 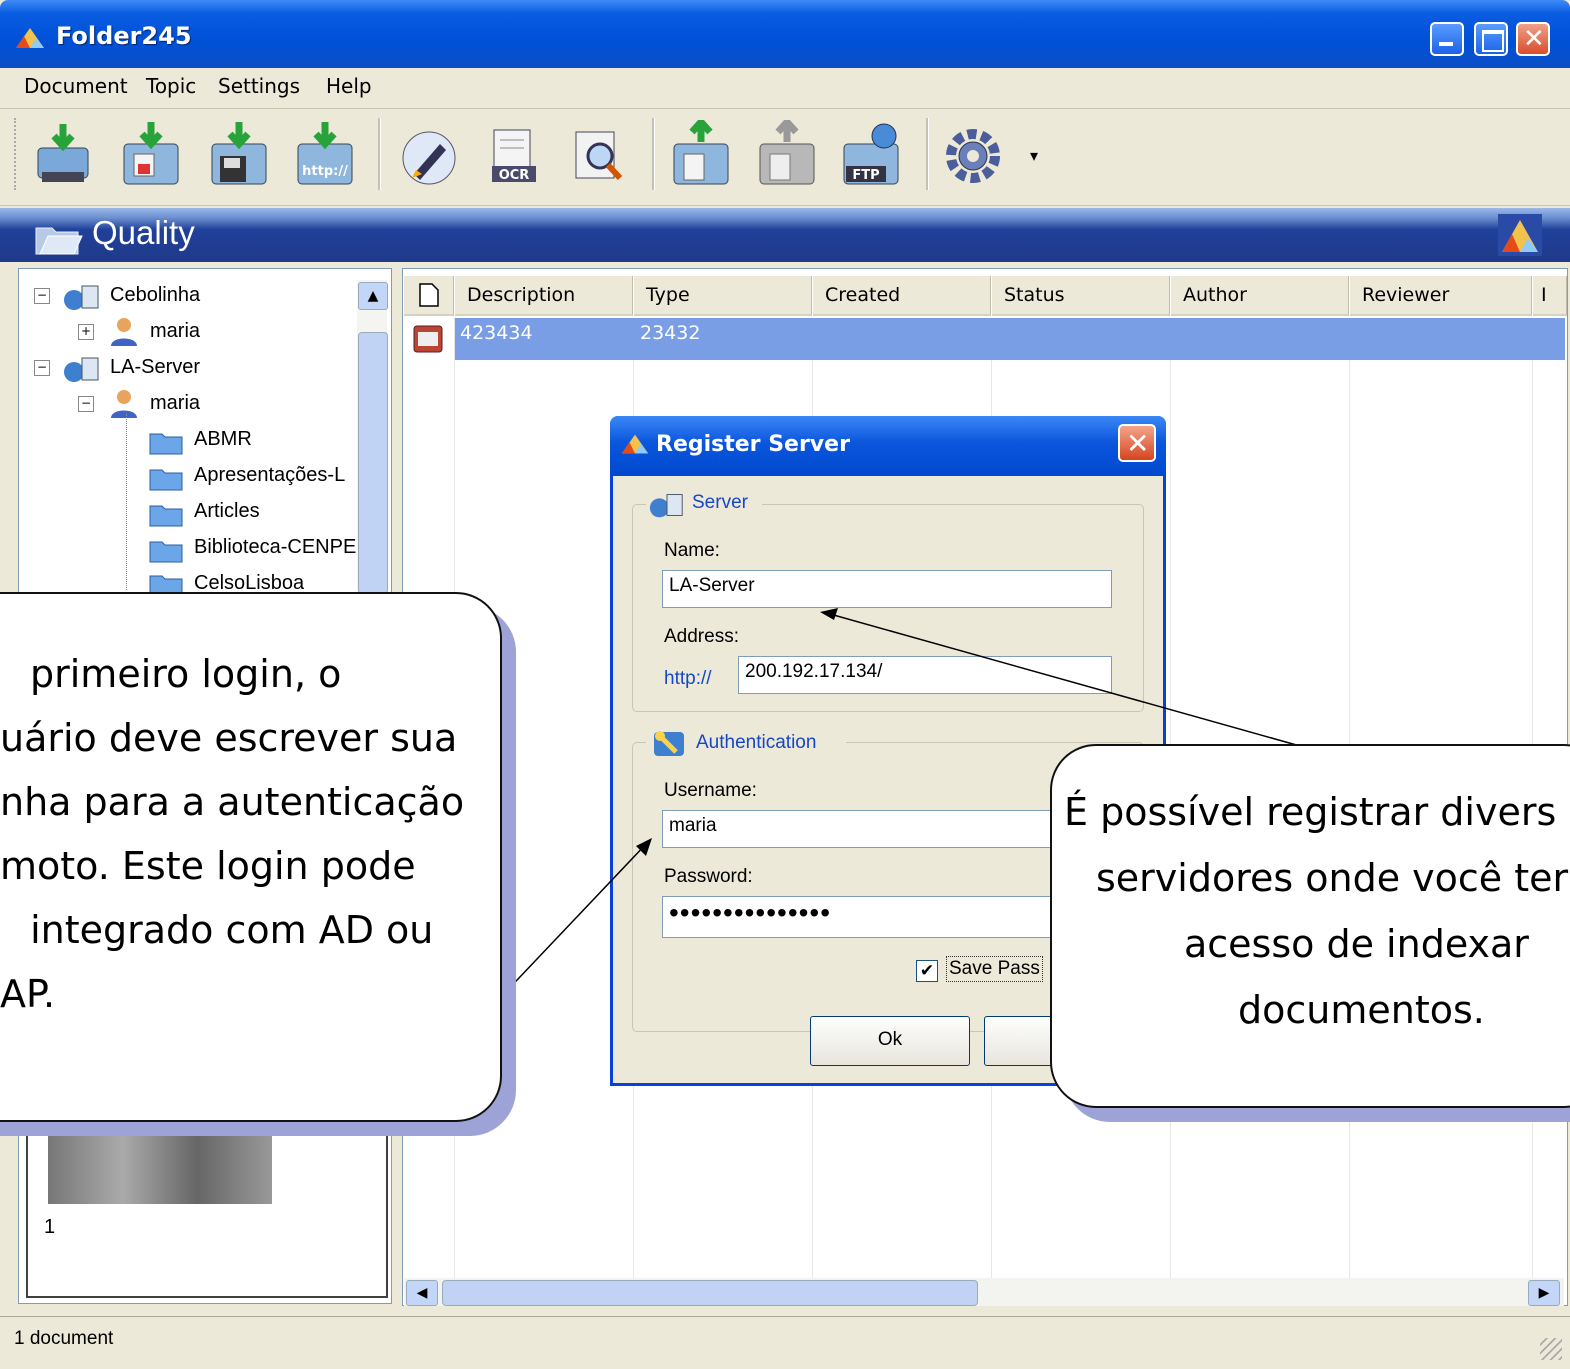 I want to click on callout-right-line: É possível registrar divers, so click(x=1310, y=812).